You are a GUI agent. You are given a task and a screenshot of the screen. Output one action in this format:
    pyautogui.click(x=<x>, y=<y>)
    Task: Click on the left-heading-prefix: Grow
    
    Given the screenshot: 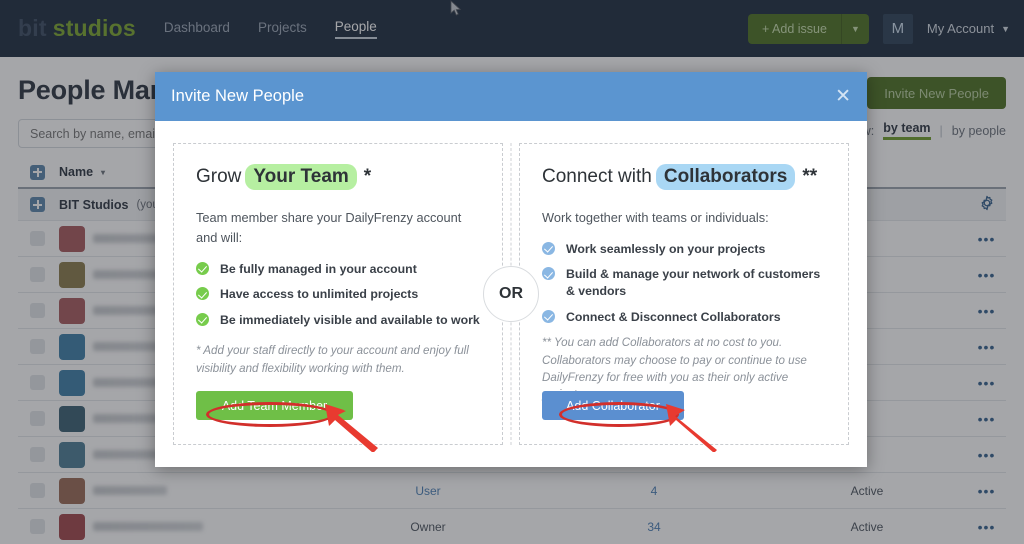 What is the action you would take?
    pyautogui.click(x=219, y=176)
    